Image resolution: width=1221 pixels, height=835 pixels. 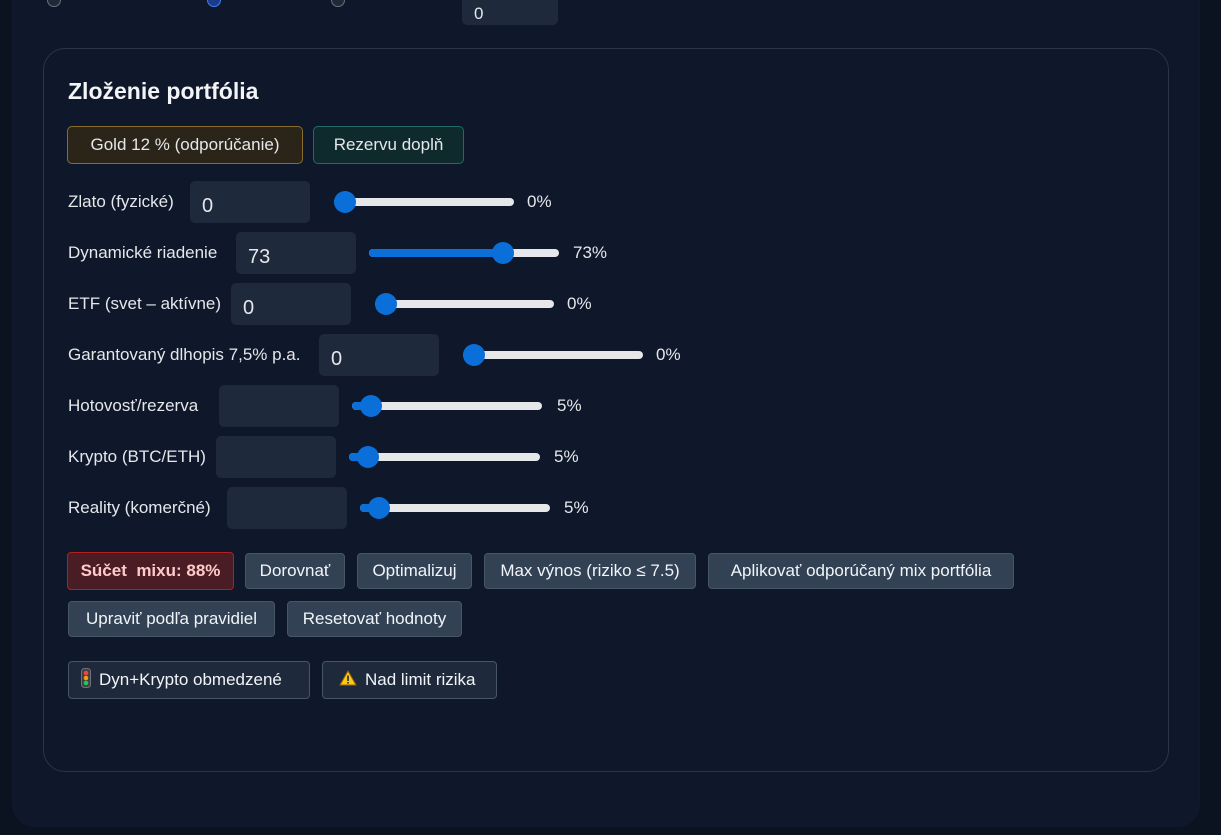 I want to click on row-label: Garantovaný dlhopis 7,5% p.a., so click(x=184, y=354).